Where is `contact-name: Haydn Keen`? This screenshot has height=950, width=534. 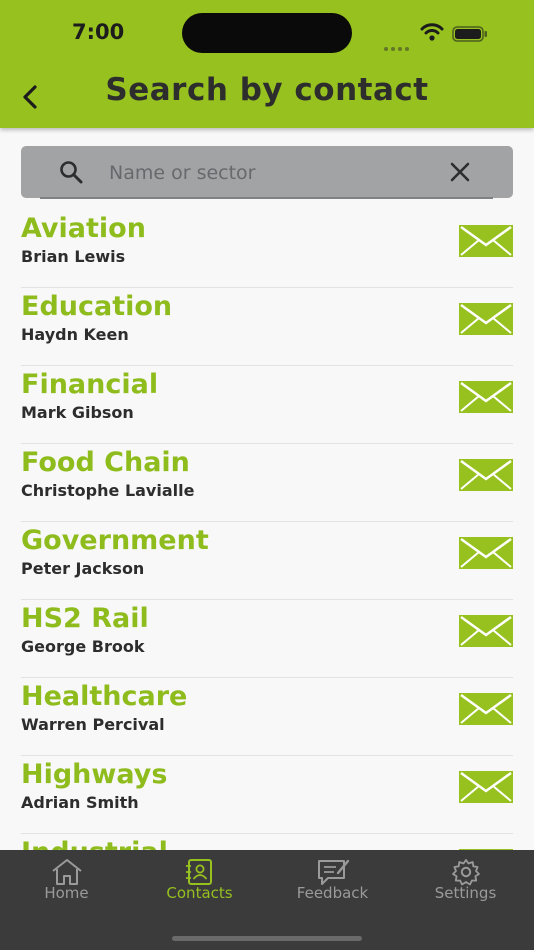
contact-name: Haydn Keen is located at coordinates (75, 334).